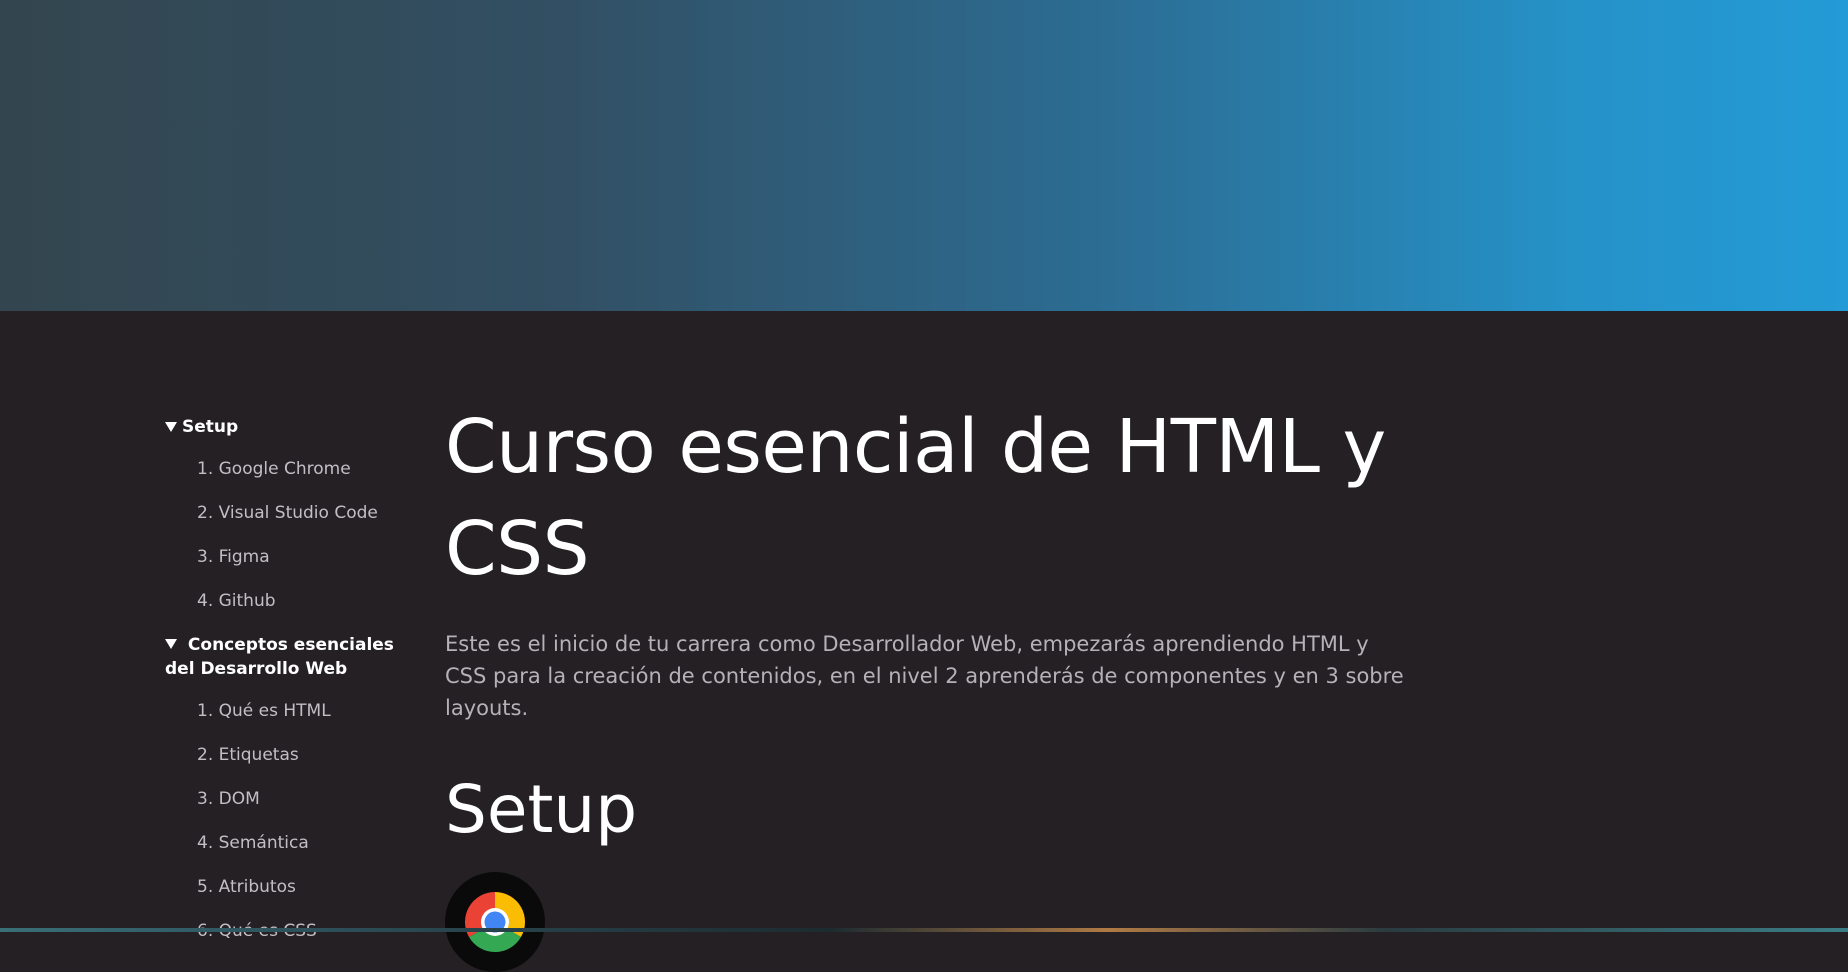 The height and width of the screenshot is (972, 1848). Describe the element at coordinates (298, 755) in the screenshot. I see `toc-item-etiquetas: 2. Etiquetas` at that location.